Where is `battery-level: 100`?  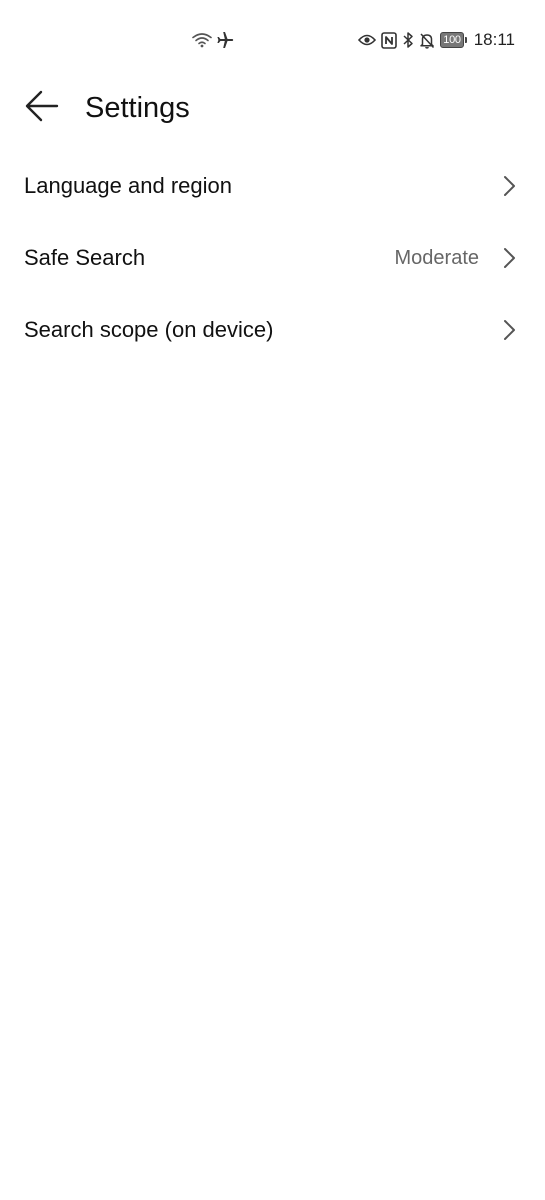 battery-level: 100 is located at coordinates (452, 40).